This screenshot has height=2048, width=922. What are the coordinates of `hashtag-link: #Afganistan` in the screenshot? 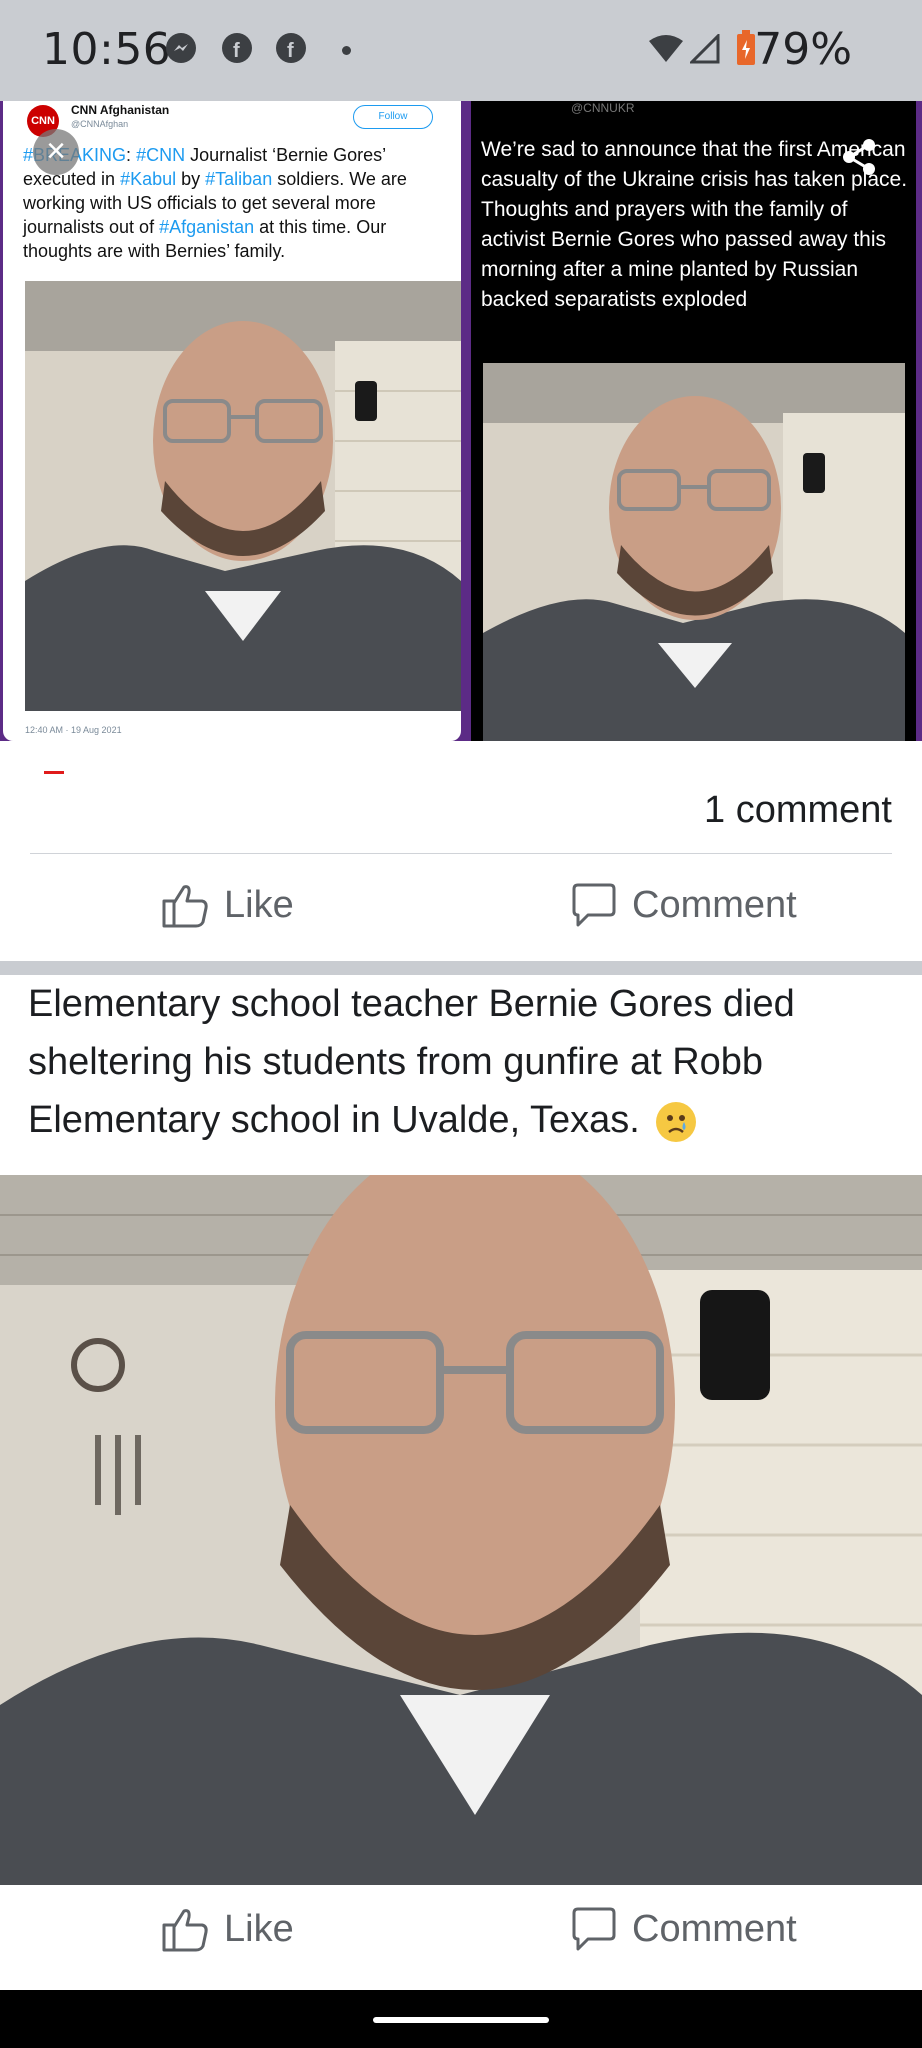 It's located at (206, 227).